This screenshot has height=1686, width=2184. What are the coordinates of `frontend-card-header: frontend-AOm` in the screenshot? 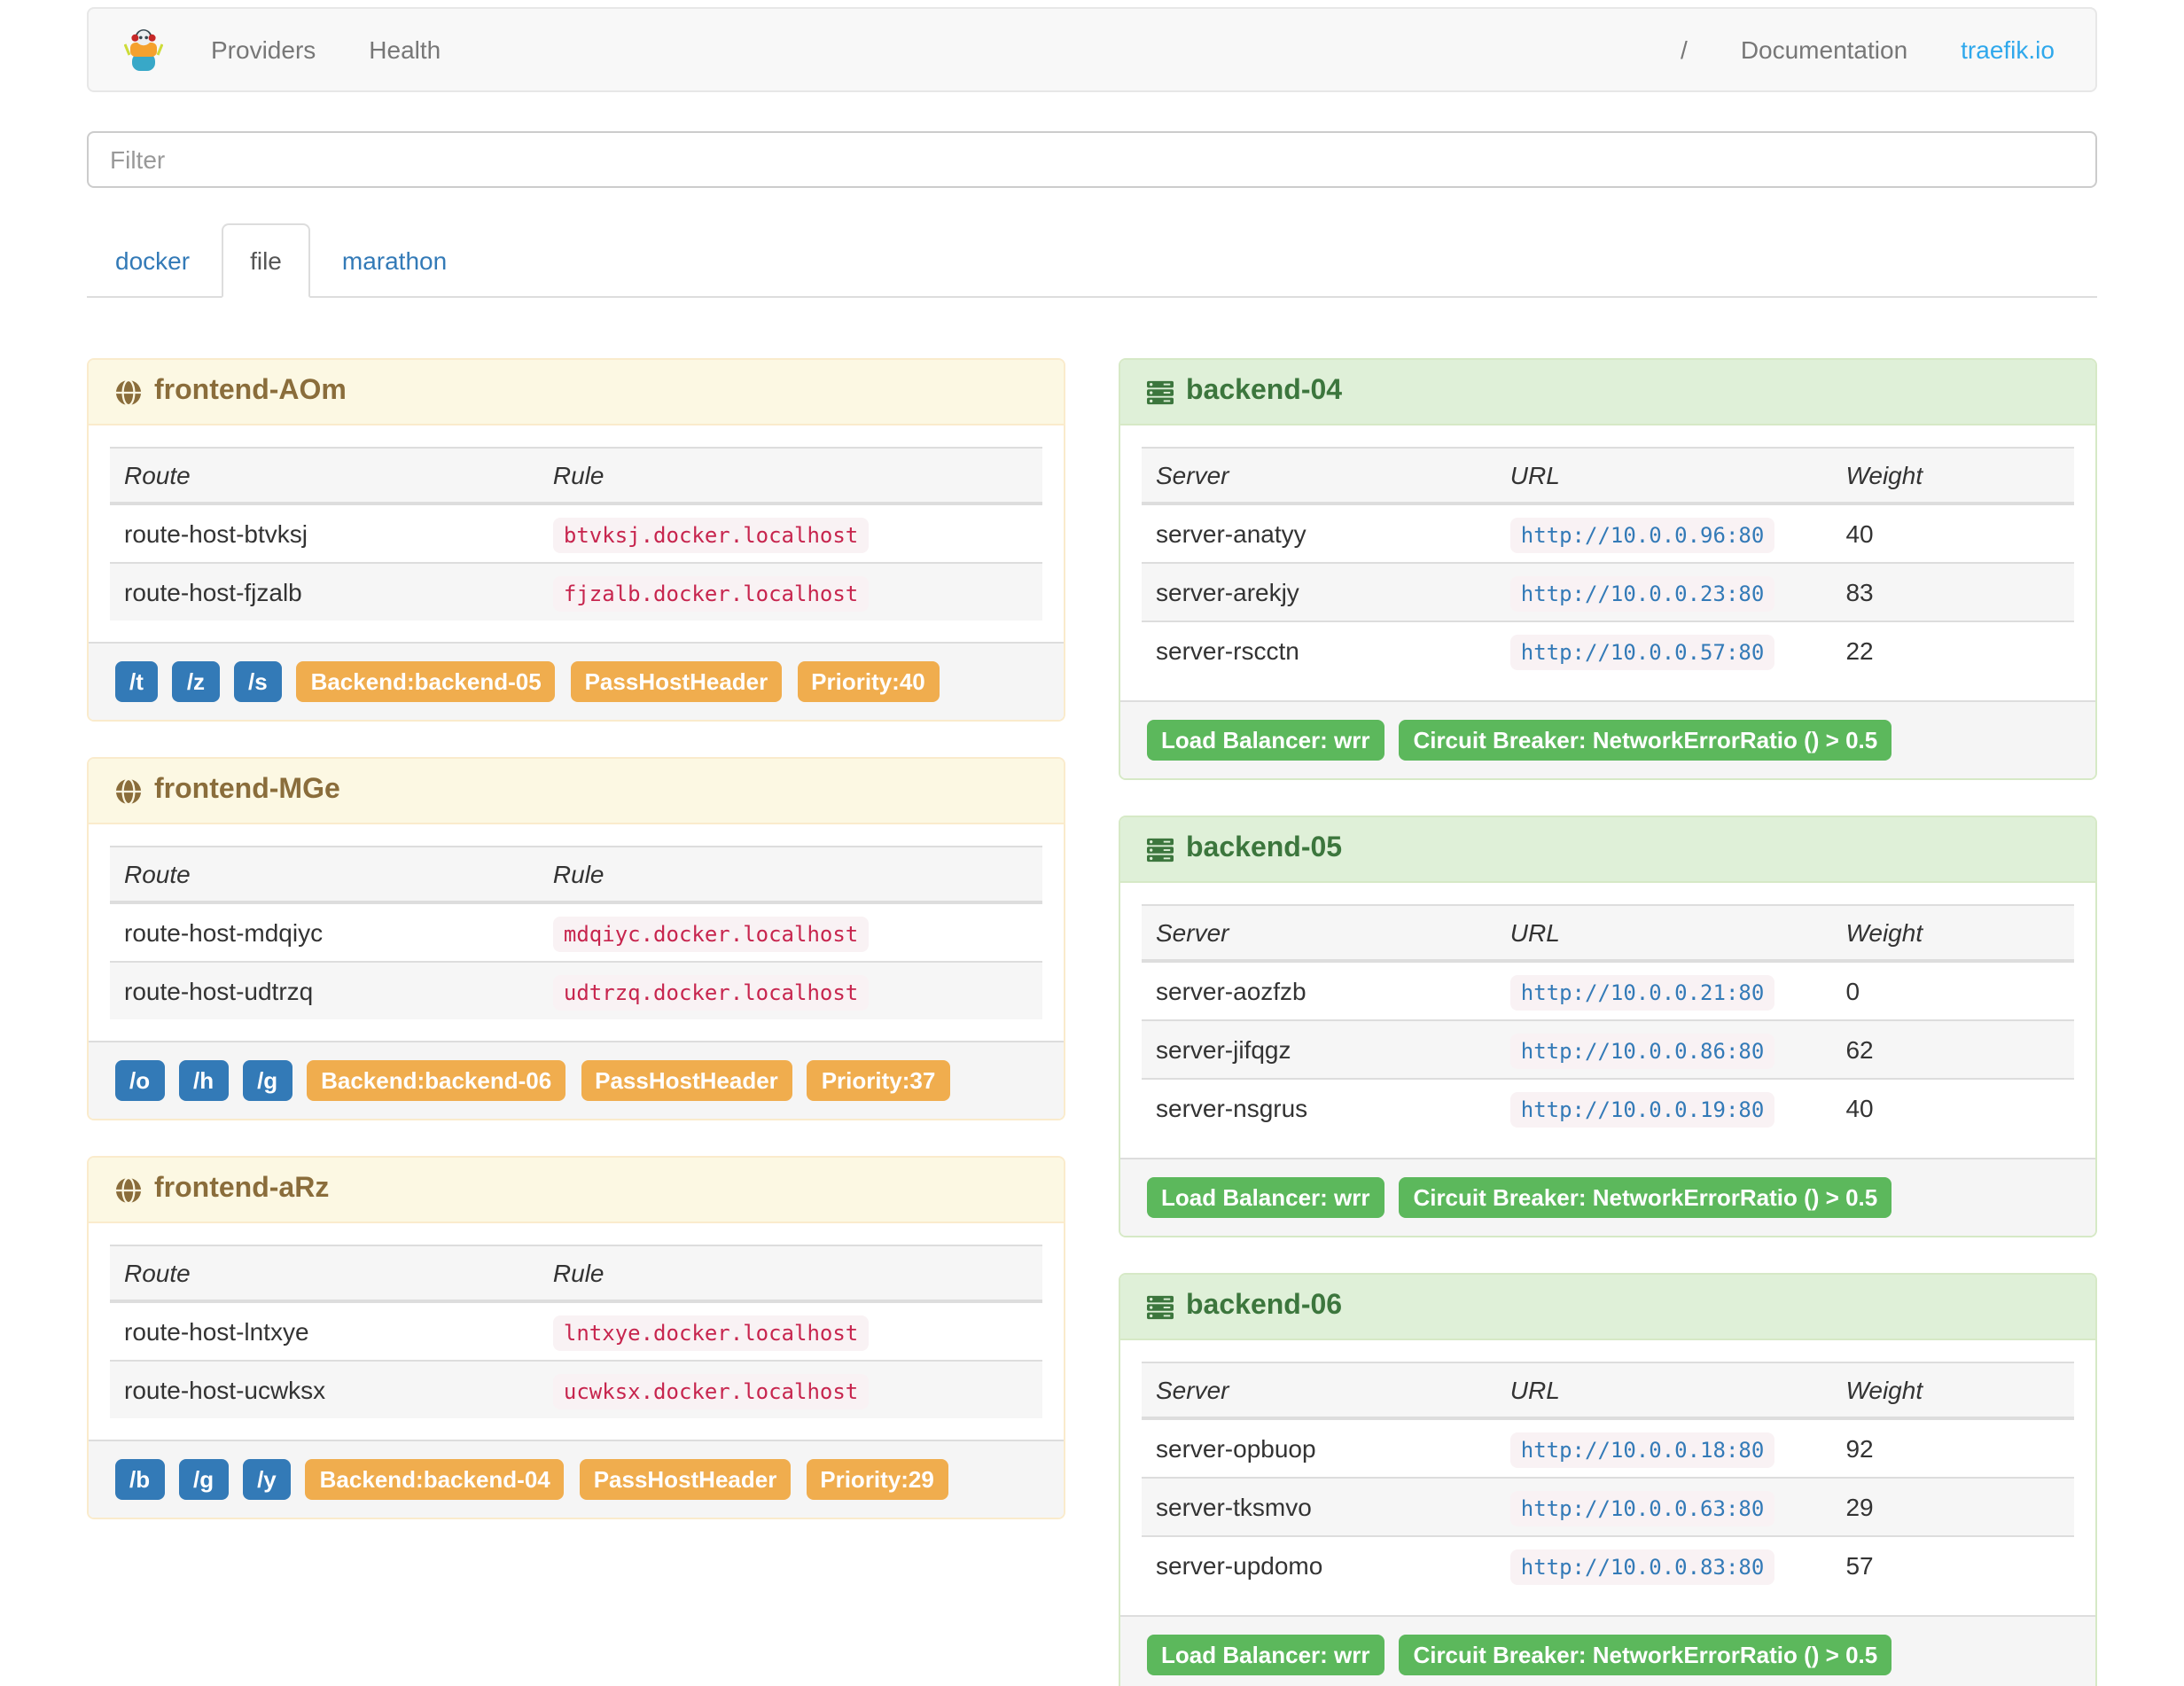 It's located at (576, 392).